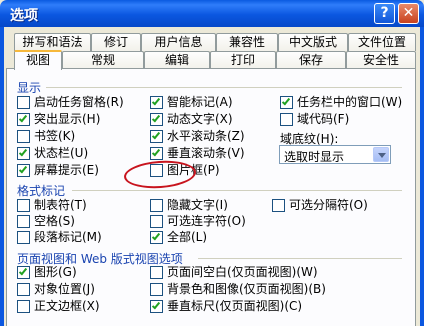  I want to click on tab-edit: 编辑, so click(177, 60).